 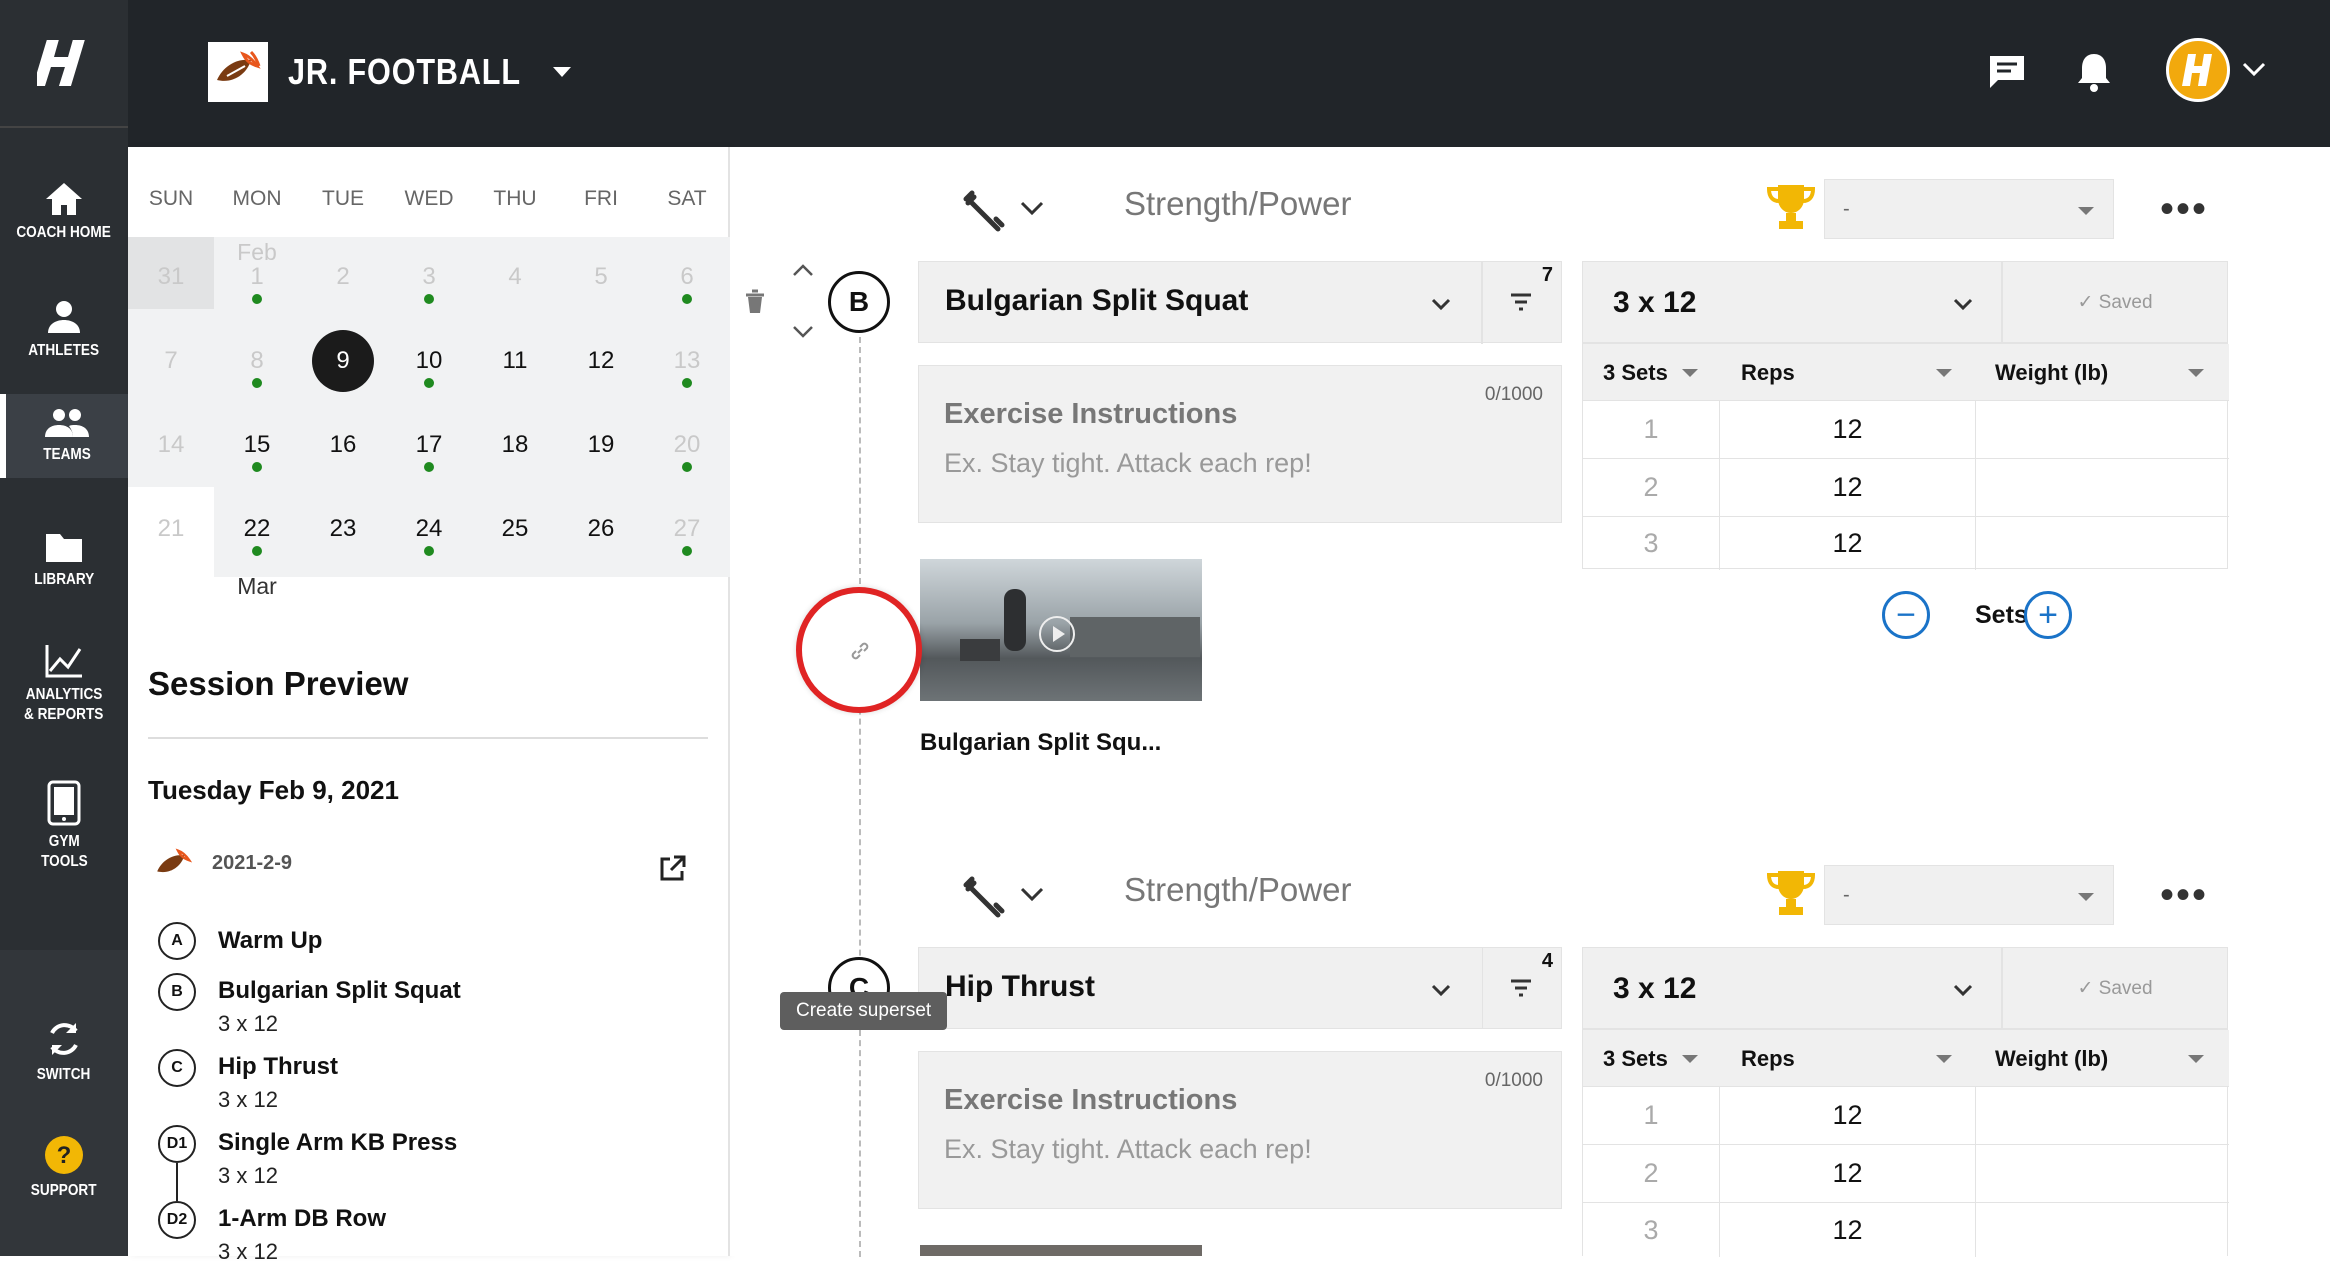 I want to click on nav-coach-home: COACH HOME, so click(x=64, y=212).